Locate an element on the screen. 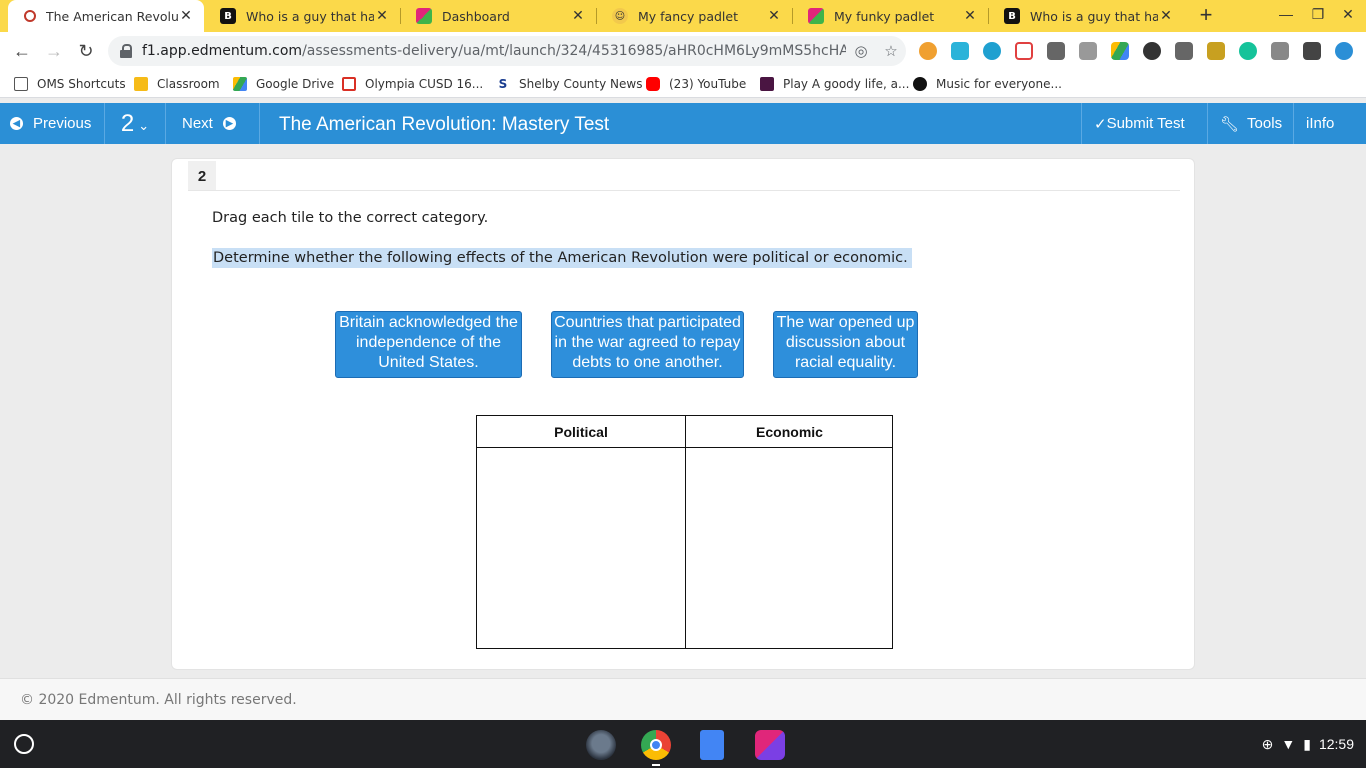 The image size is (1366, 768). bookmark-shelby-news: S Shelby County News is located at coordinates (569, 84).